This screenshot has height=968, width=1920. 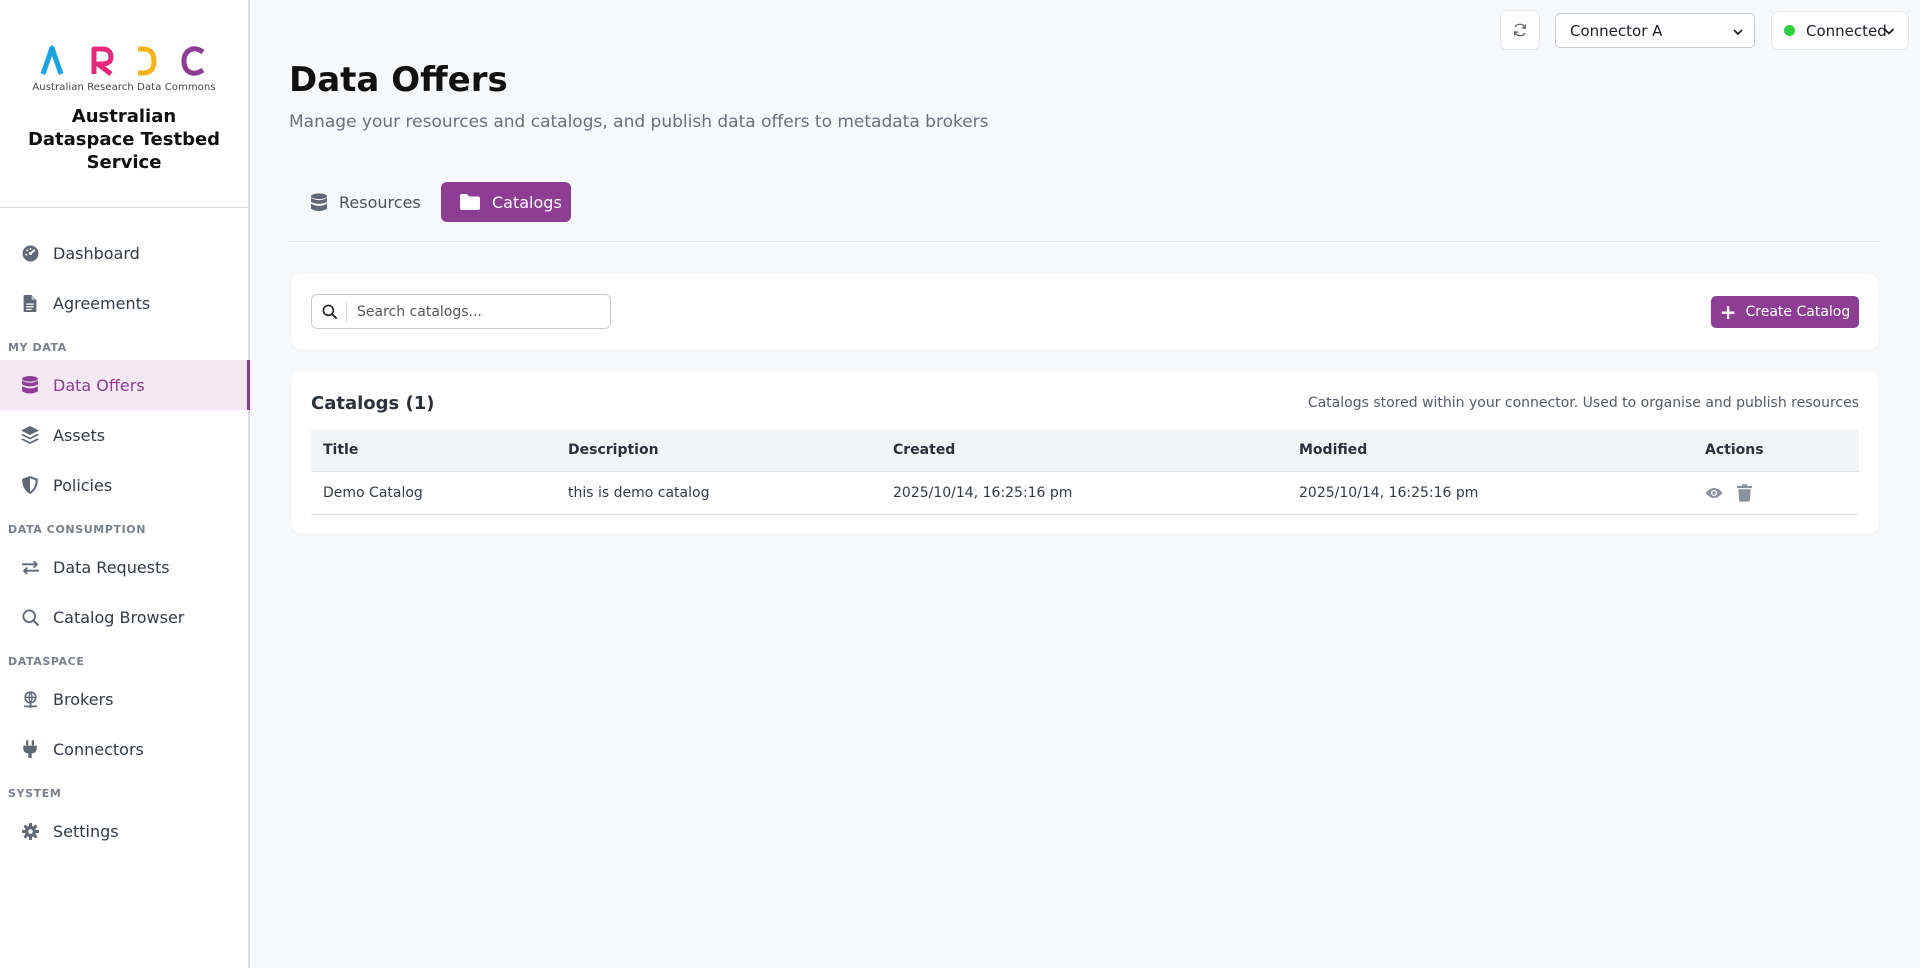 I want to click on sidebar-item-label: Data Offers, so click(x=99, y=385).